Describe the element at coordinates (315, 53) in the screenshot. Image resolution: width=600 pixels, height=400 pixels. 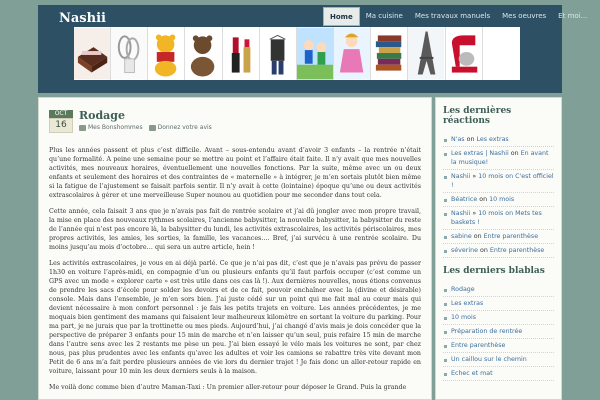
I see `playmobil-figures-image` at that location.